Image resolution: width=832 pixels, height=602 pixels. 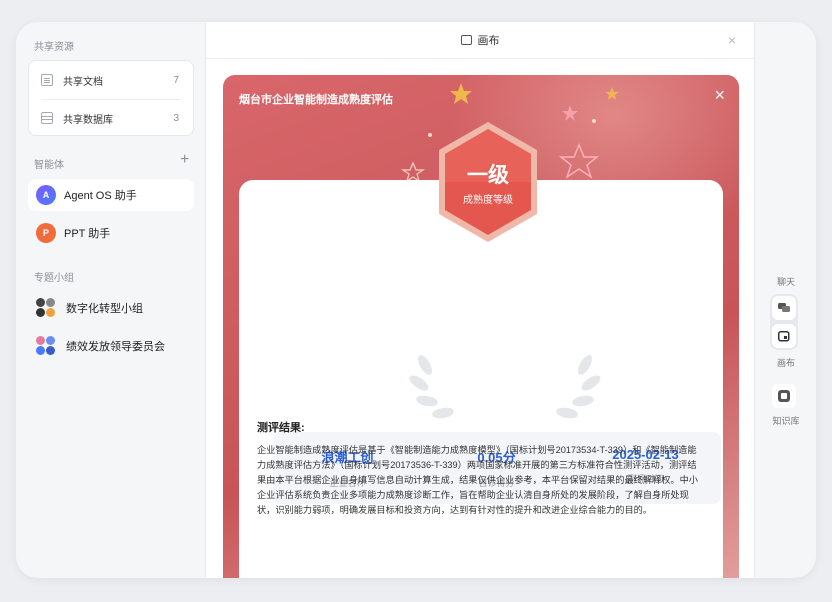 I want to click on shared-resources-box: 共享文档 7 共享数据库 3, so click(x=111, y=98).